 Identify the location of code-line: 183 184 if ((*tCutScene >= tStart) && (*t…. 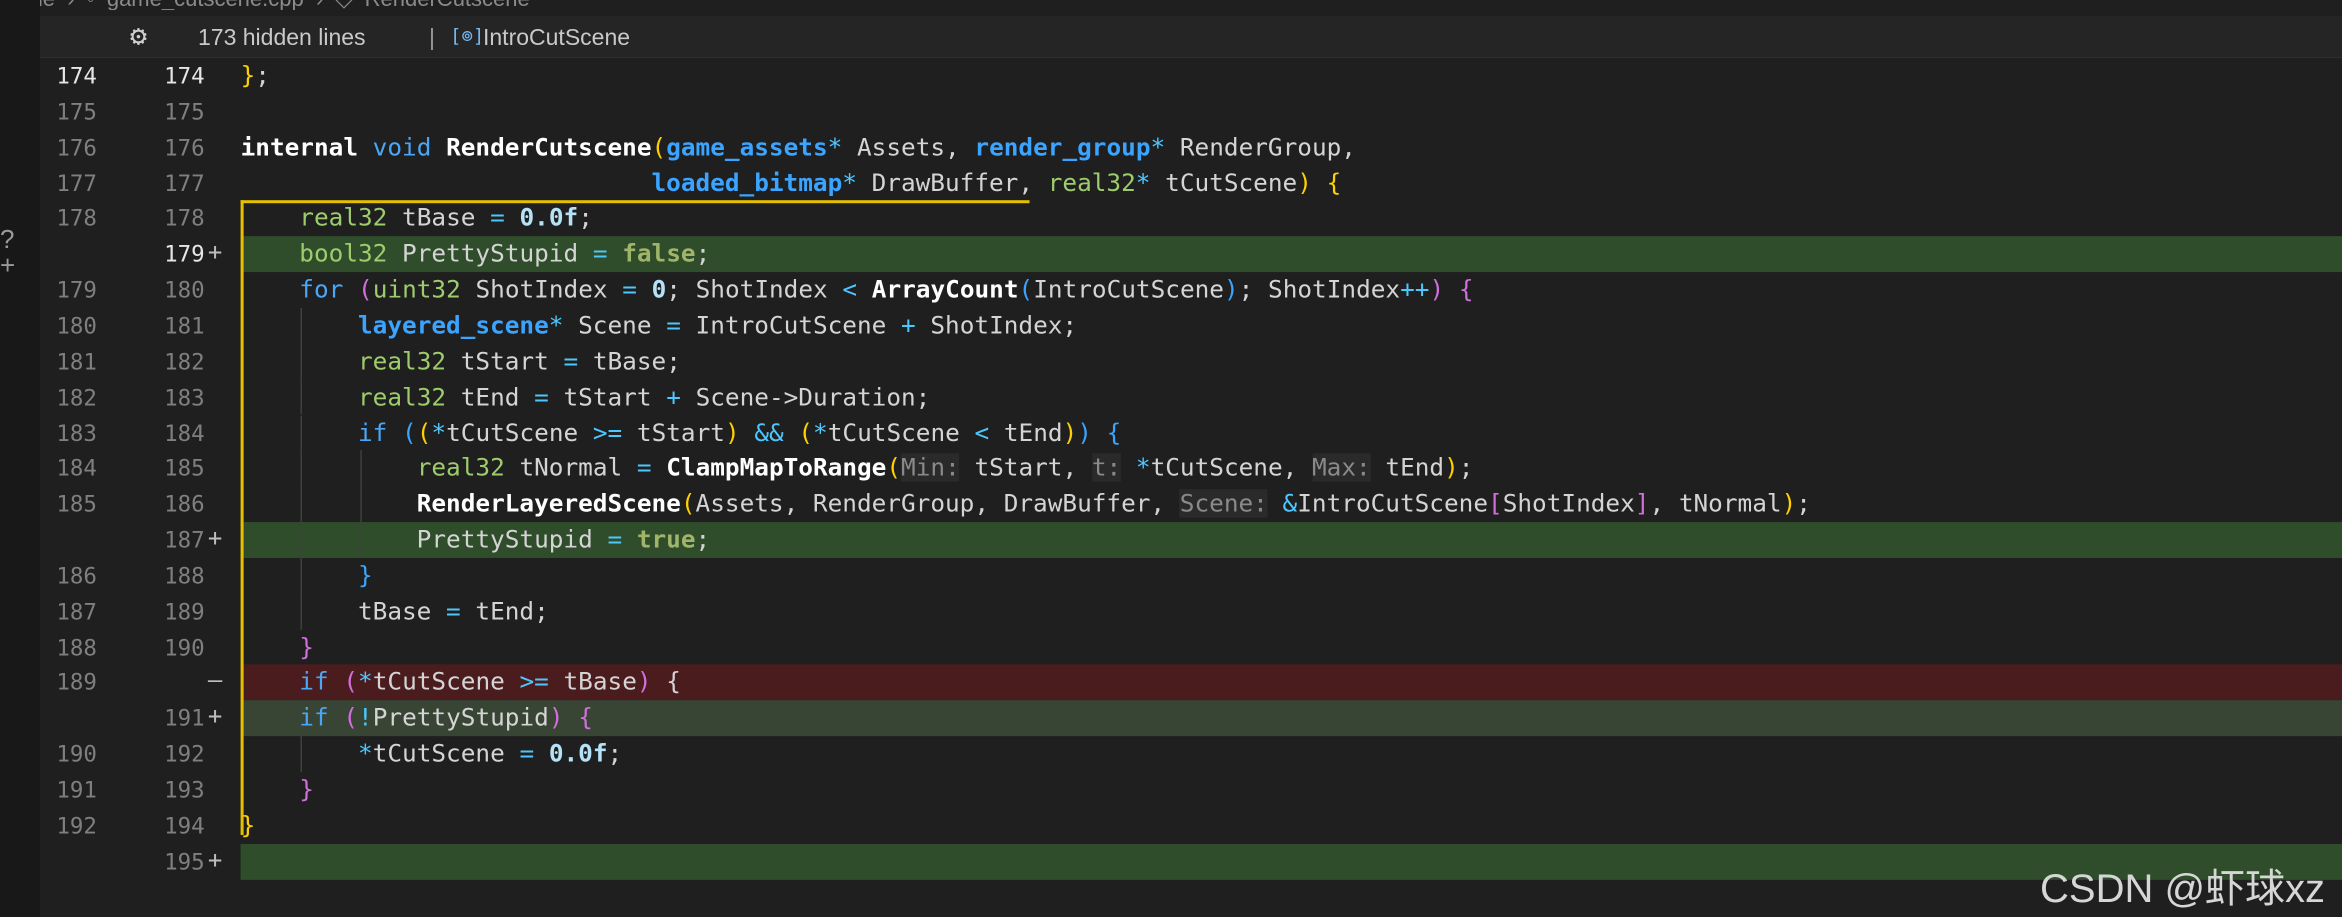
(1191, 433).